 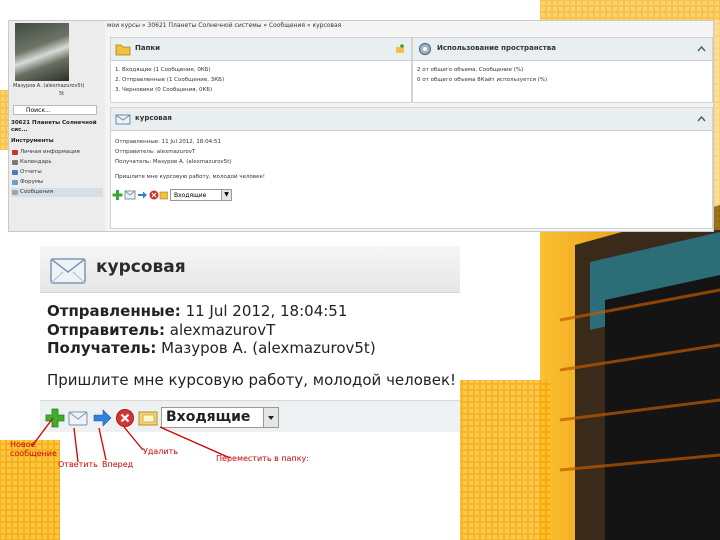 What do you see at coordinates (123, 50) in the screenshot?
I see `folder-icon` at bounding box center [123, 50].